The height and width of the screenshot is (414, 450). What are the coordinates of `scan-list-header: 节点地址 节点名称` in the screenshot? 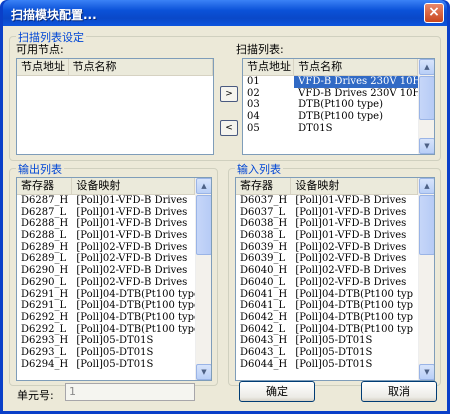 It's located at (330, 67).